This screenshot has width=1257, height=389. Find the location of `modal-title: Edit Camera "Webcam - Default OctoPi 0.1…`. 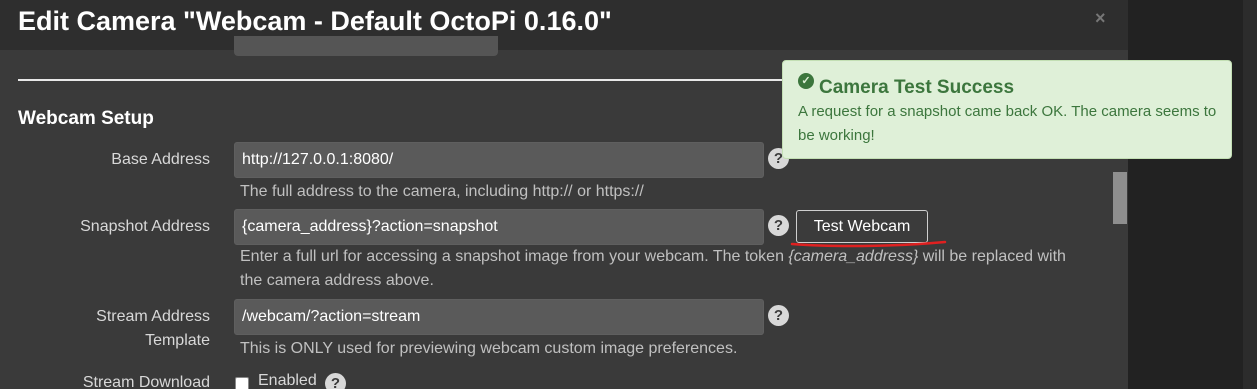

modal-title: Edit Camera "Webcam - Default OctoPi 0.1… is located at coordinates (315, 21).